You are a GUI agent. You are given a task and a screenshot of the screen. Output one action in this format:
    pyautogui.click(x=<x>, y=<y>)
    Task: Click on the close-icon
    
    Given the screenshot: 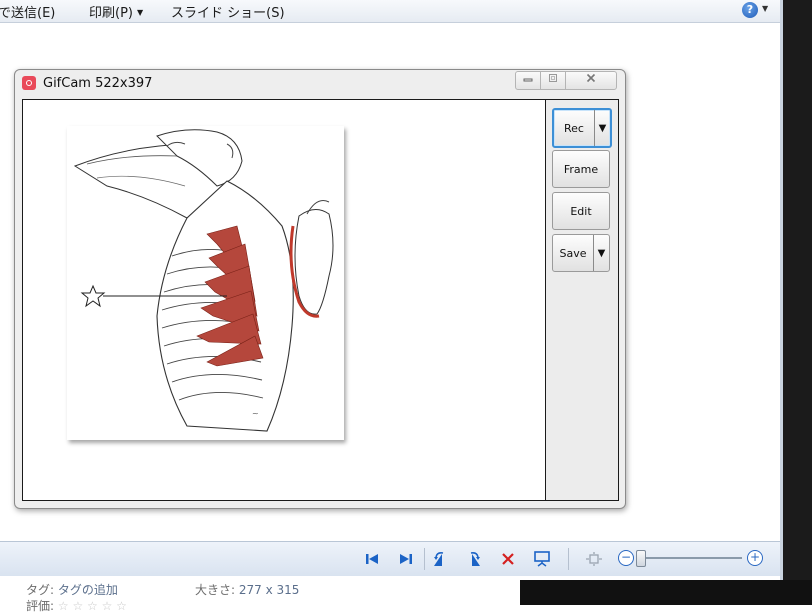 What is the action you would take?
    pyautogui.click(x=591, y=78)
    